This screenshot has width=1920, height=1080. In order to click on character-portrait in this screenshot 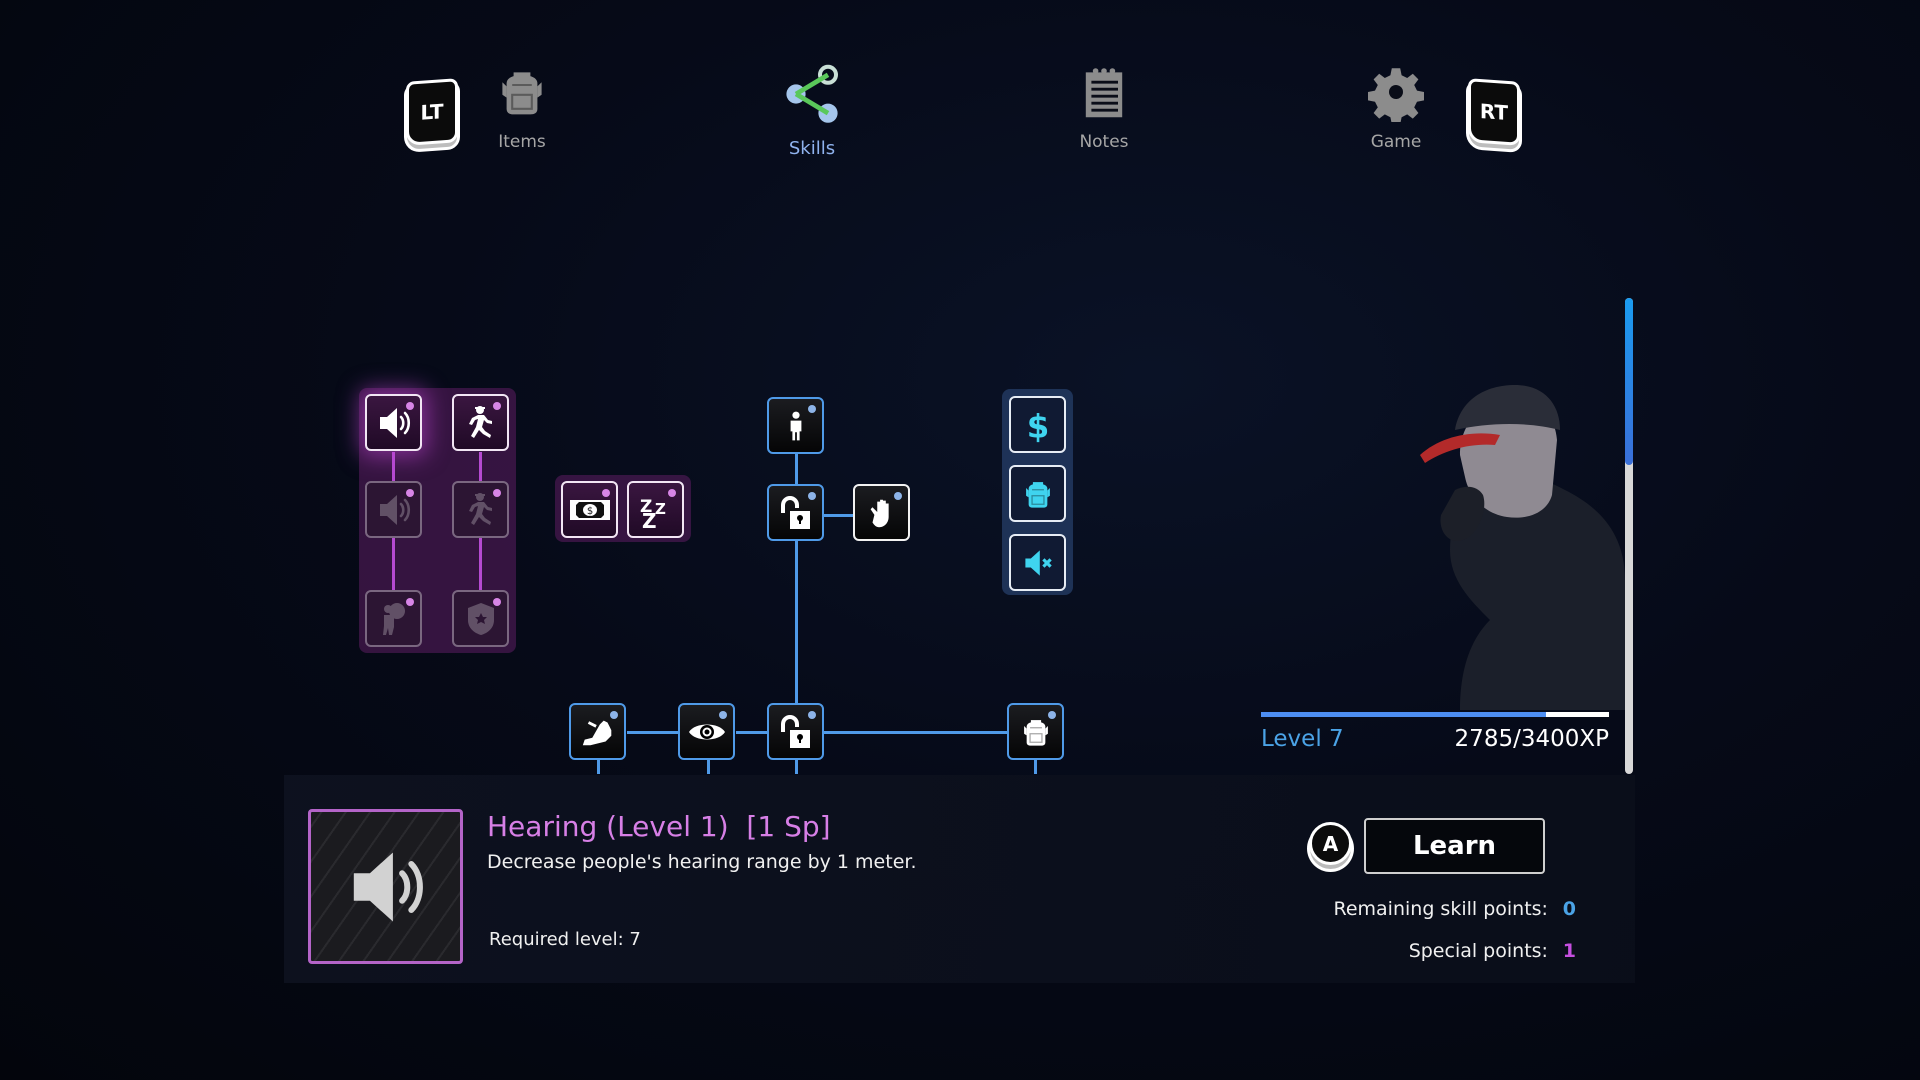, I will do `click(1512, 540)`.